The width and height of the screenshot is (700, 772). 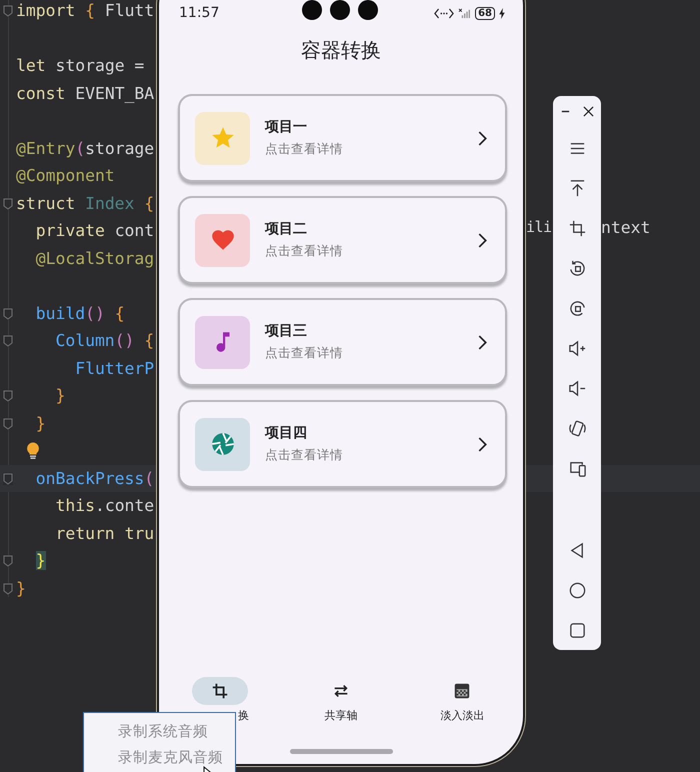 What do you see at coordinates (342, 444) in the screenshot?
I see `list-card: 项目四 点击查看详情` at bounding box center [342, 444].